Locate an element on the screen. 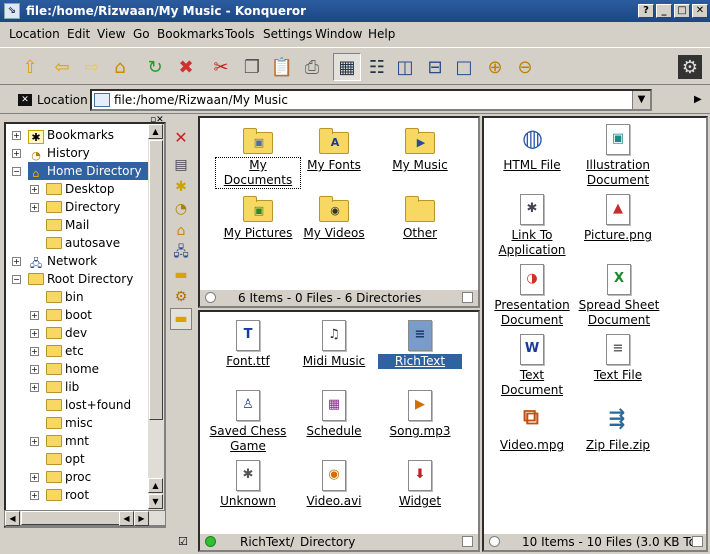 This screenshot has height=554, width=710. location-dropdown-icon: ▼ is located at coordinates (641, 100).